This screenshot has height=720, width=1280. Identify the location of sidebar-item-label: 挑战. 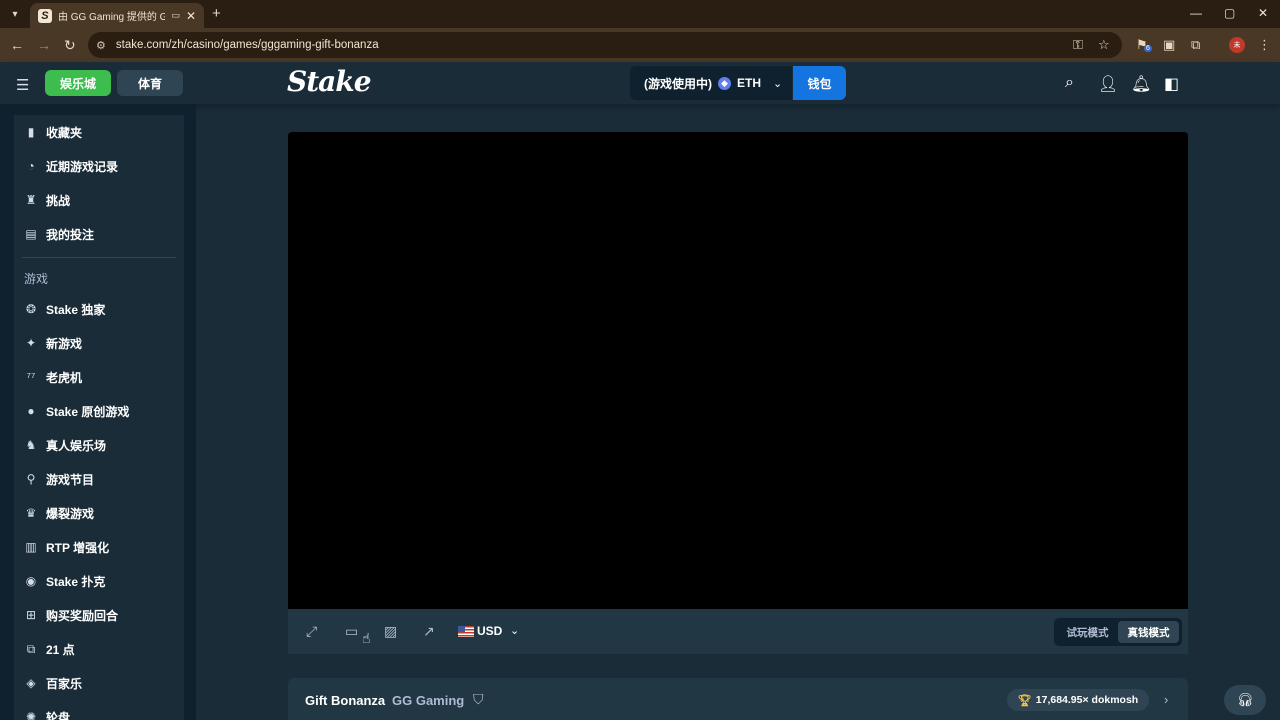
(58, 200).